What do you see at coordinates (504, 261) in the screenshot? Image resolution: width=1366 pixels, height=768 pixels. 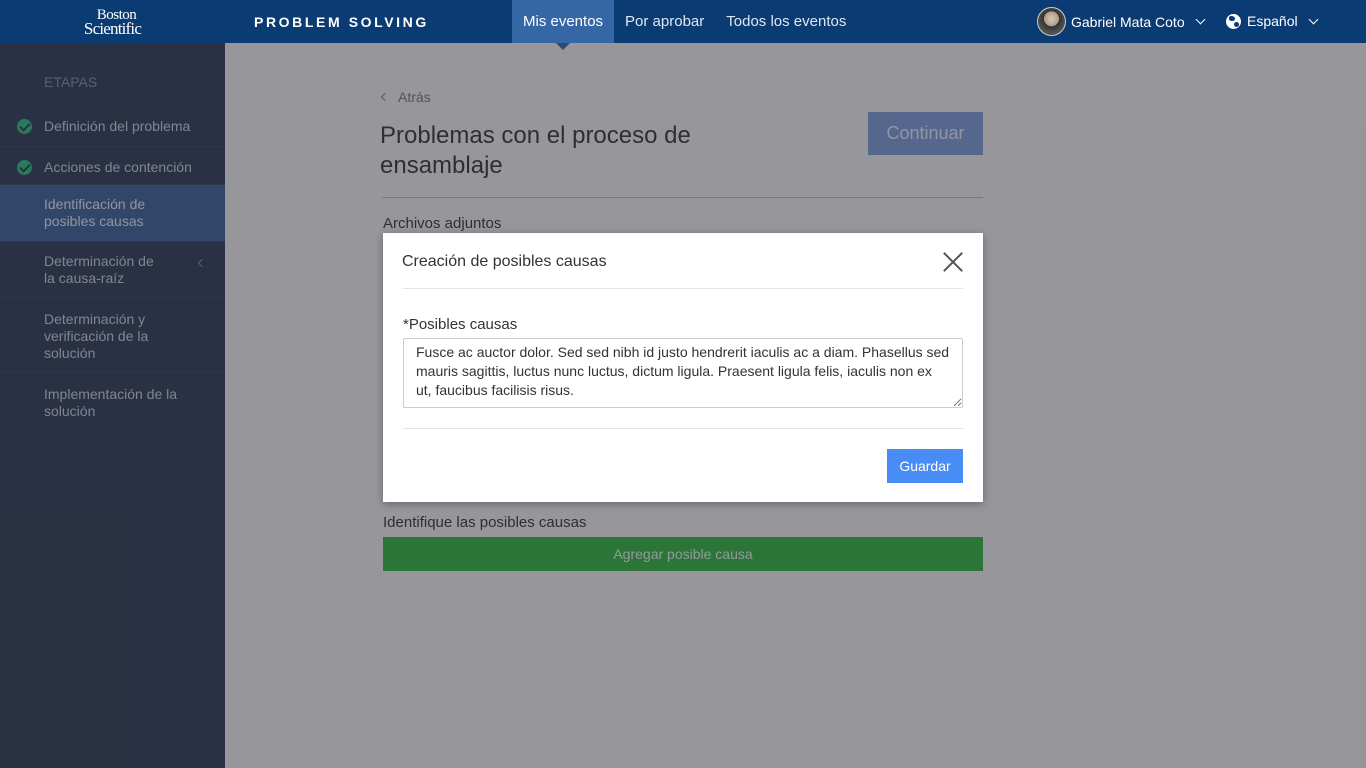 I see `dialog-title: Creación de posibles causas` at bounding box center [504, 261].